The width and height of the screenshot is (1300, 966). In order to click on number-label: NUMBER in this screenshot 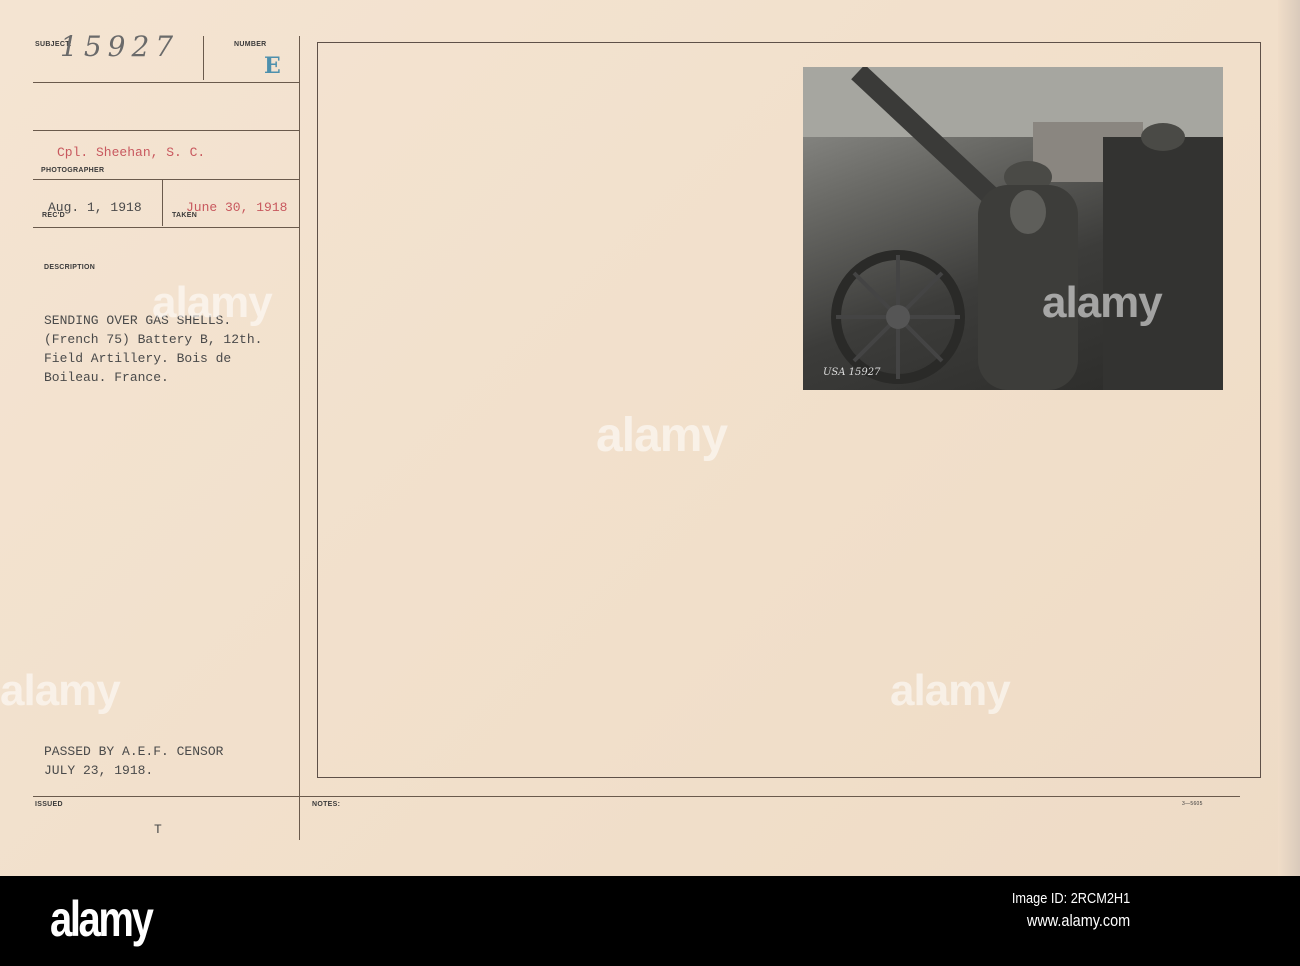, I will do `click(250, 44)`.